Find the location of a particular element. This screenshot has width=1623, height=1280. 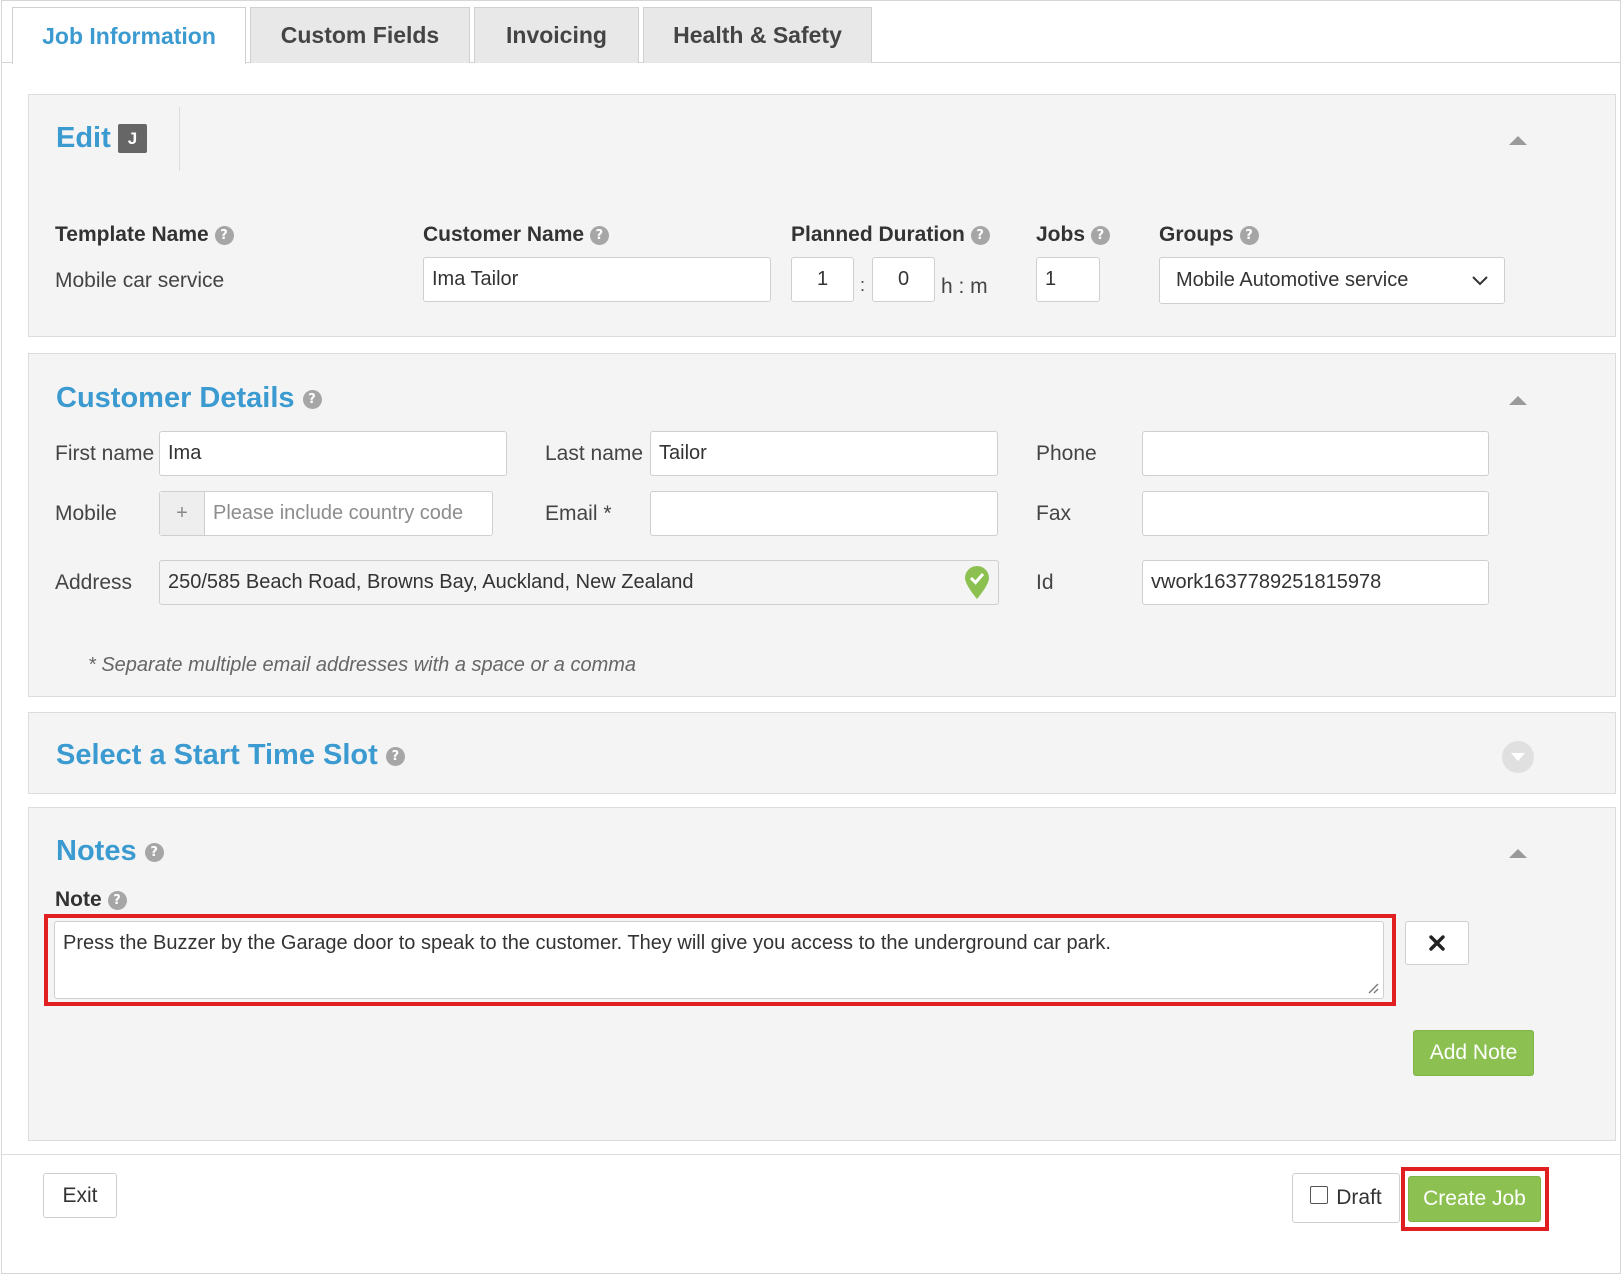

first-name-label: First name is located at coordinates (105, 453).